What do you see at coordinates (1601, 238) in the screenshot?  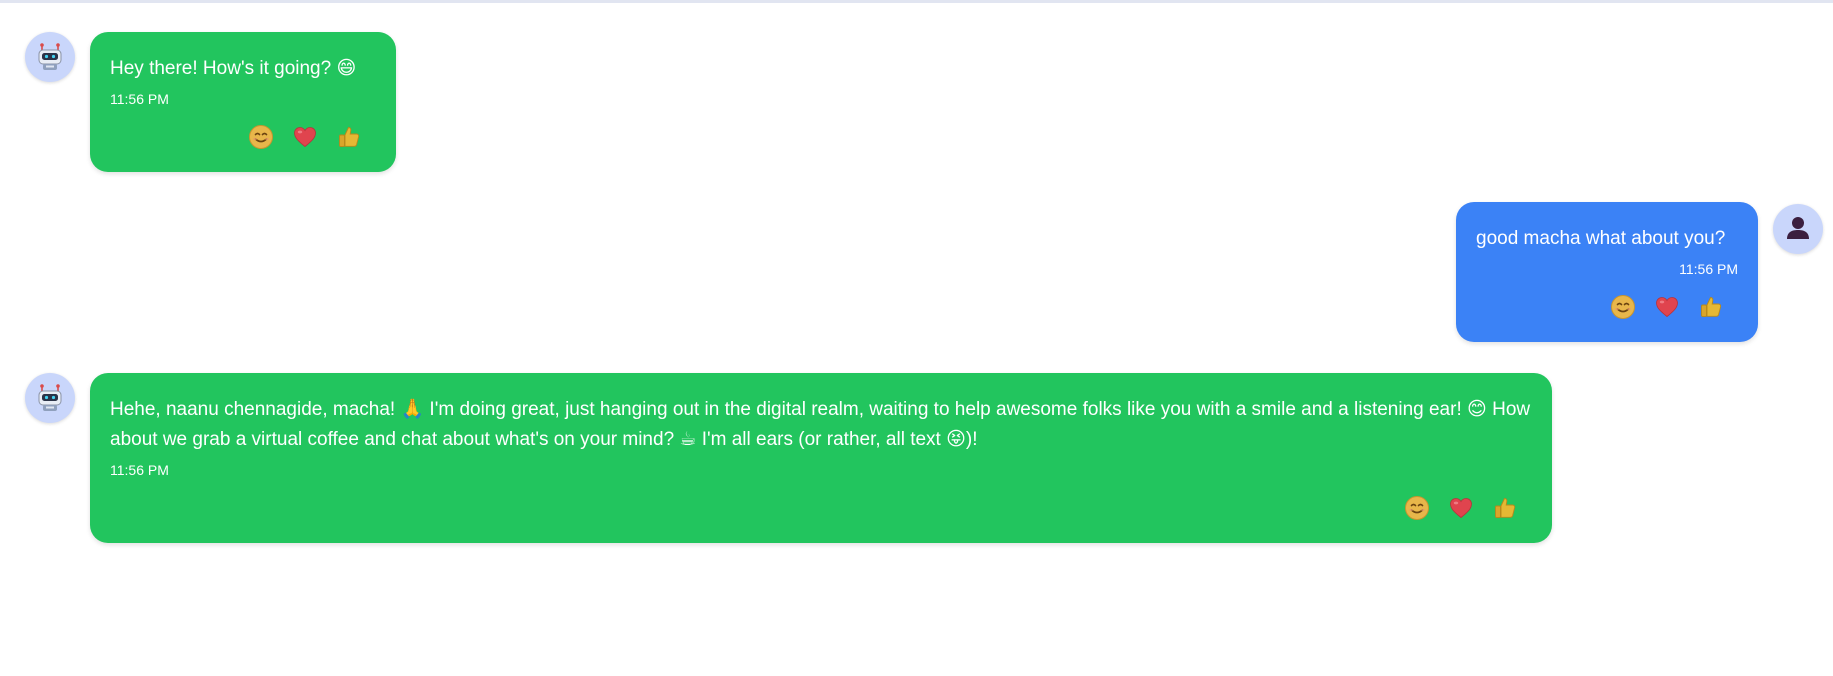 I see `message-text: good macha what about you?` at bounding box center [1601, 238].